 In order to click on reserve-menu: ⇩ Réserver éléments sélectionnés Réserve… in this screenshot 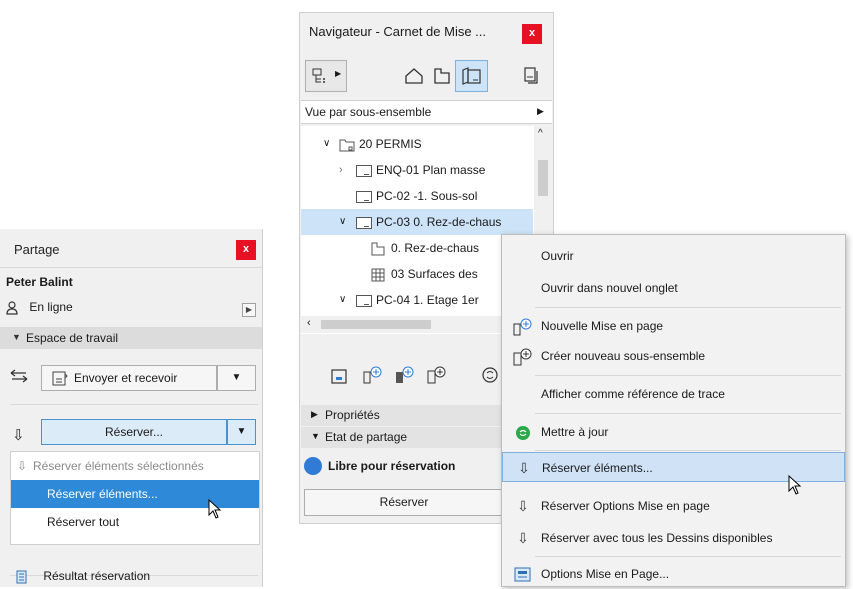, I will do `click(135, 498)`.